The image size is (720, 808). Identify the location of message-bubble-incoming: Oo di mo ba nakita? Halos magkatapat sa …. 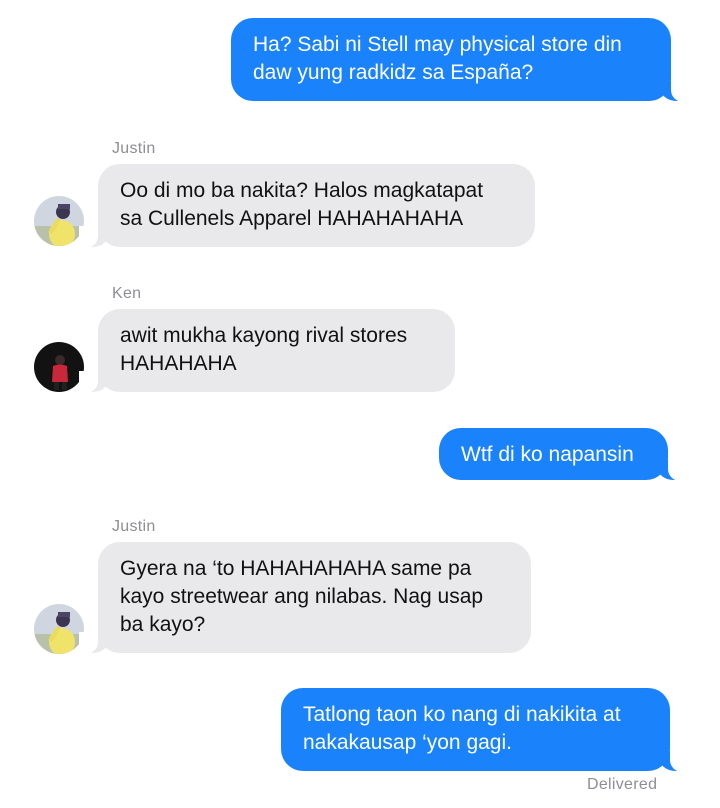
(307, 206).